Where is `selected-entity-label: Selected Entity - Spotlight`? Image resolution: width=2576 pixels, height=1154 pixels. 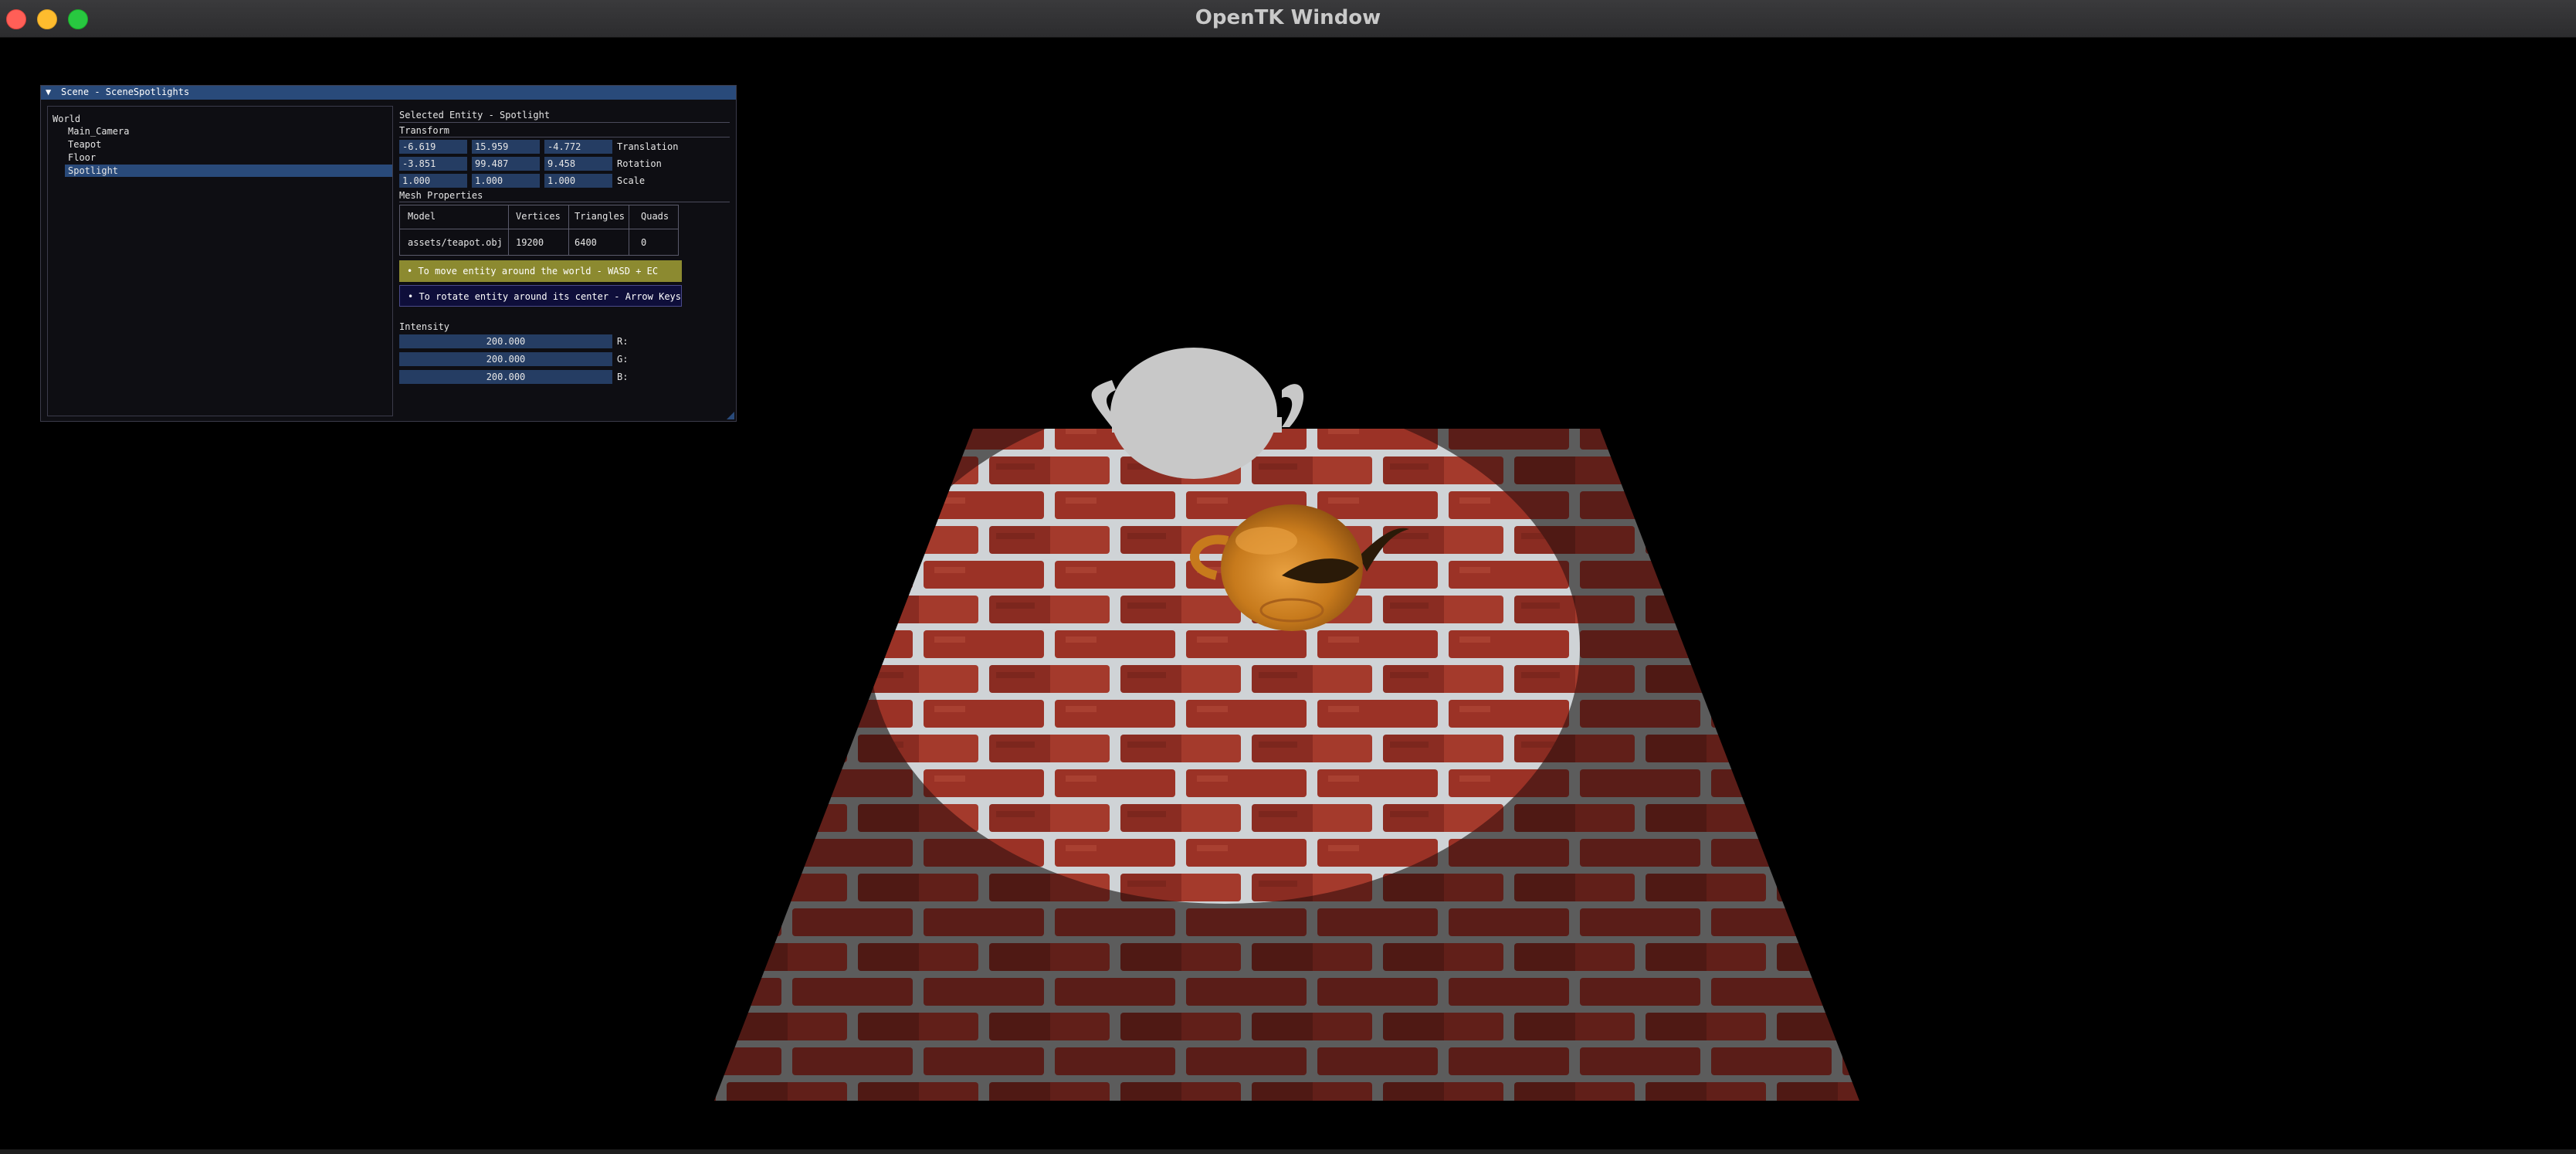 selected-entity-label: Selected Entity - Spotlight is located at coordinates (475, 115).